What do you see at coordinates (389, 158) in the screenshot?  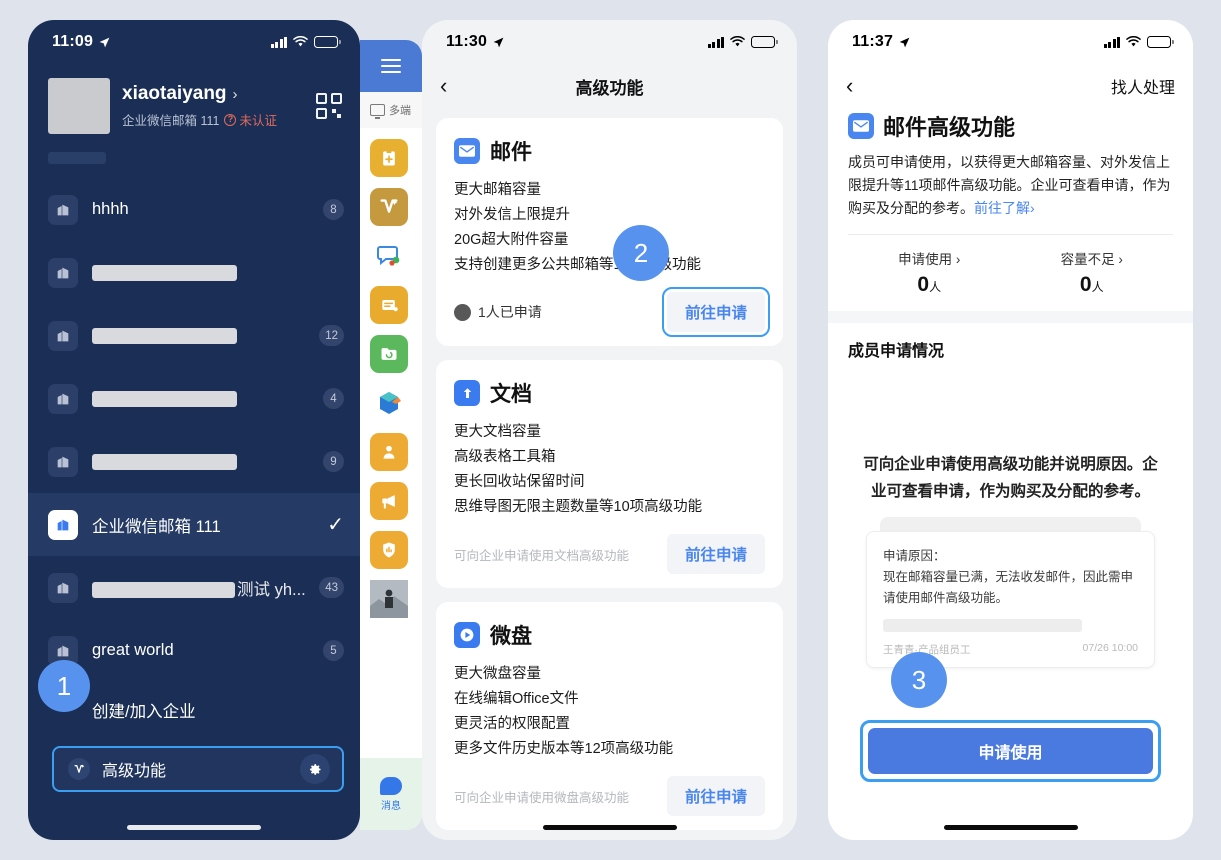 I see `clipboard-plus-icon` at bounding box center [389, 158].